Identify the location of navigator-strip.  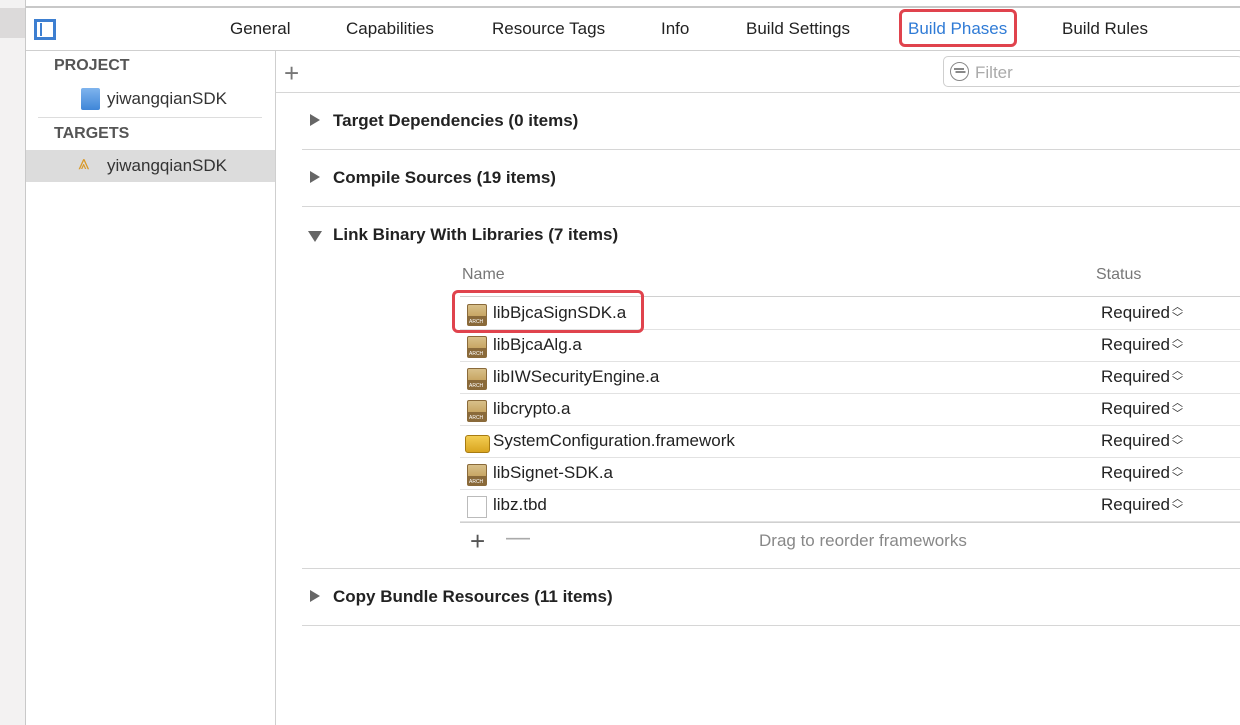
(13, 362).